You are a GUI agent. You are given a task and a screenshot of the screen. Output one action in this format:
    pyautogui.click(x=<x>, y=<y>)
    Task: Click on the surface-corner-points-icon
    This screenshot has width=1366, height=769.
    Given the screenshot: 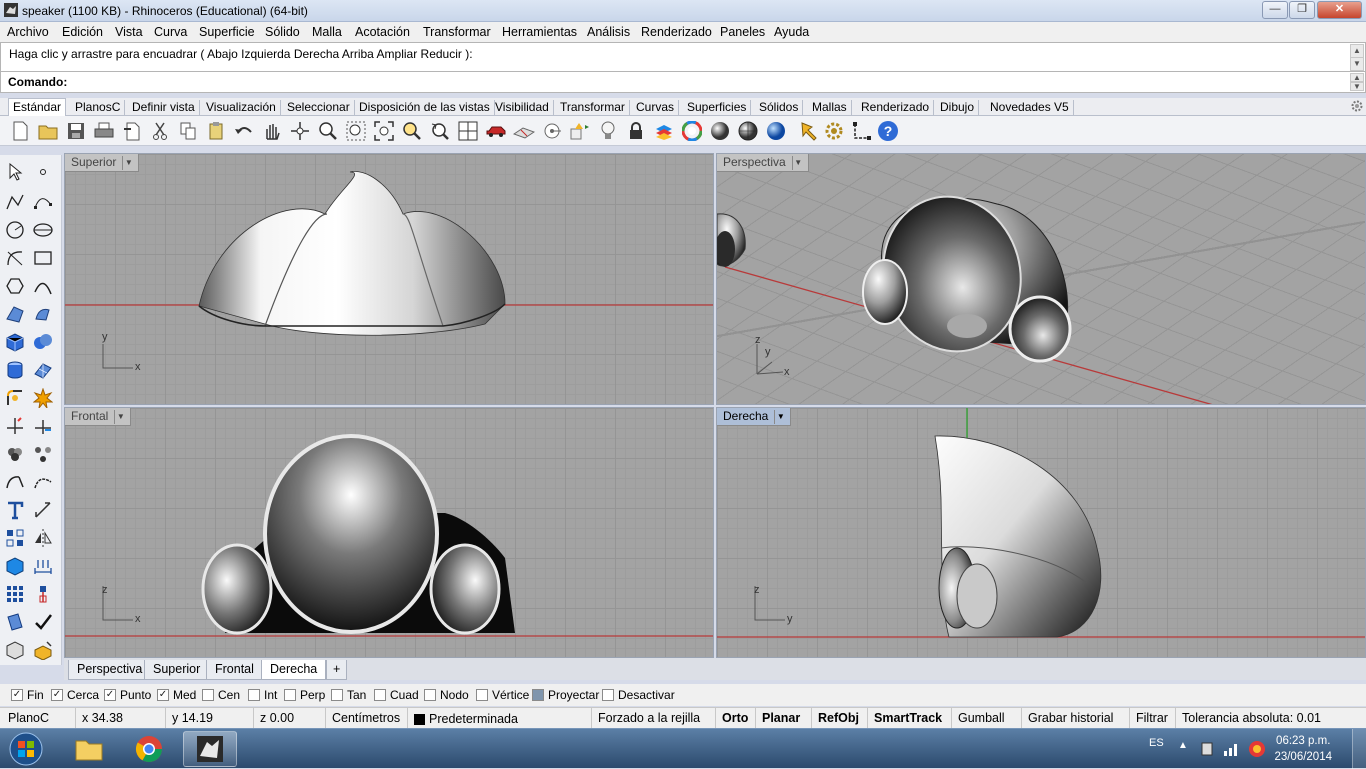 What is the action you would take?
    pyautogui.click(x=15, y=314)
    